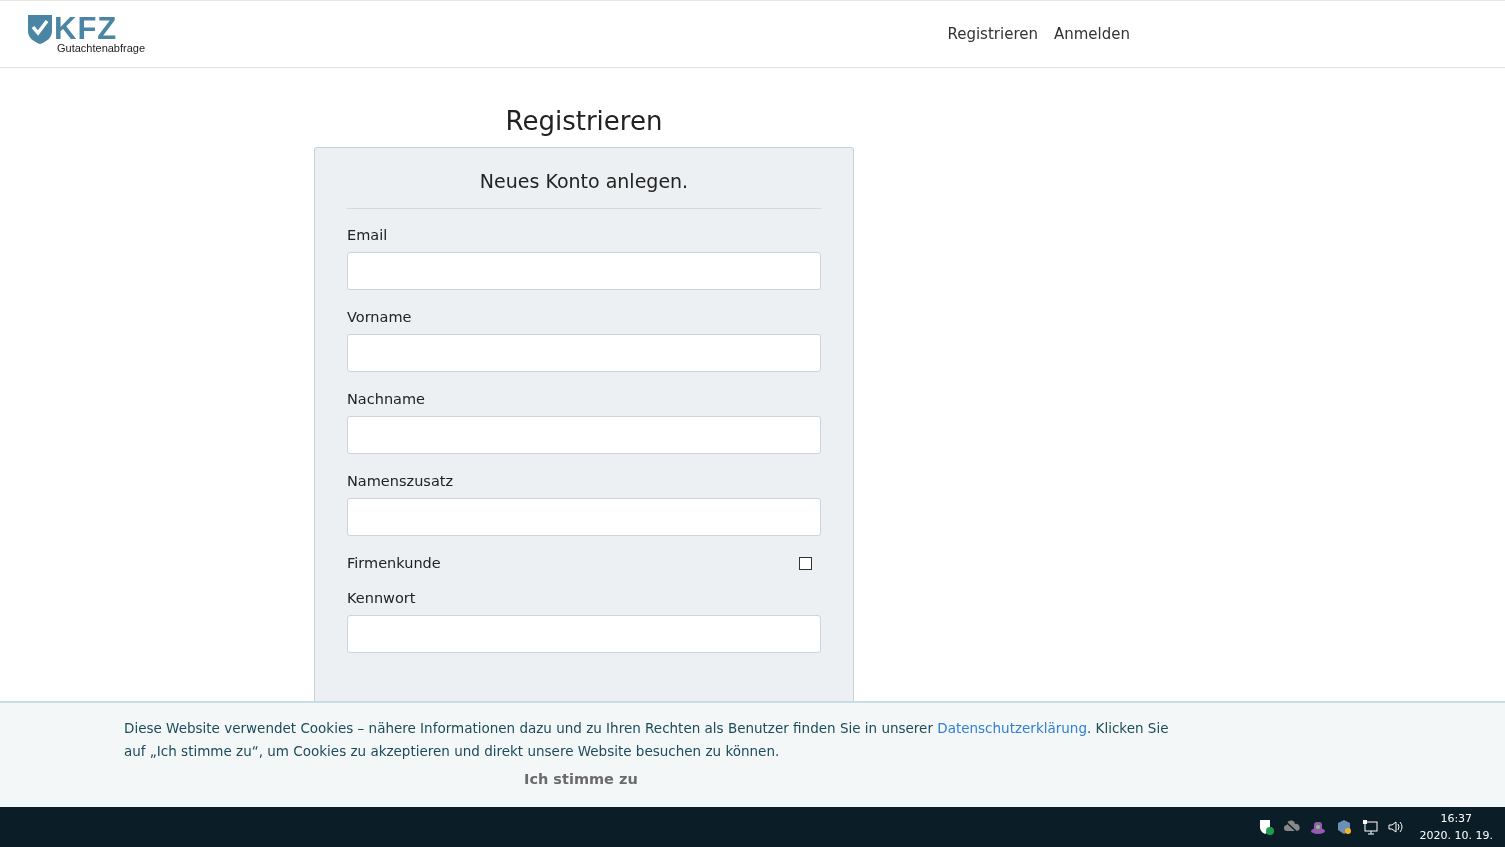 This screenshot has width=1505, height=847. Describe the element at coordinates (1091, 34) in the screenshot. I see `nav-link: Anmelden` at that location.